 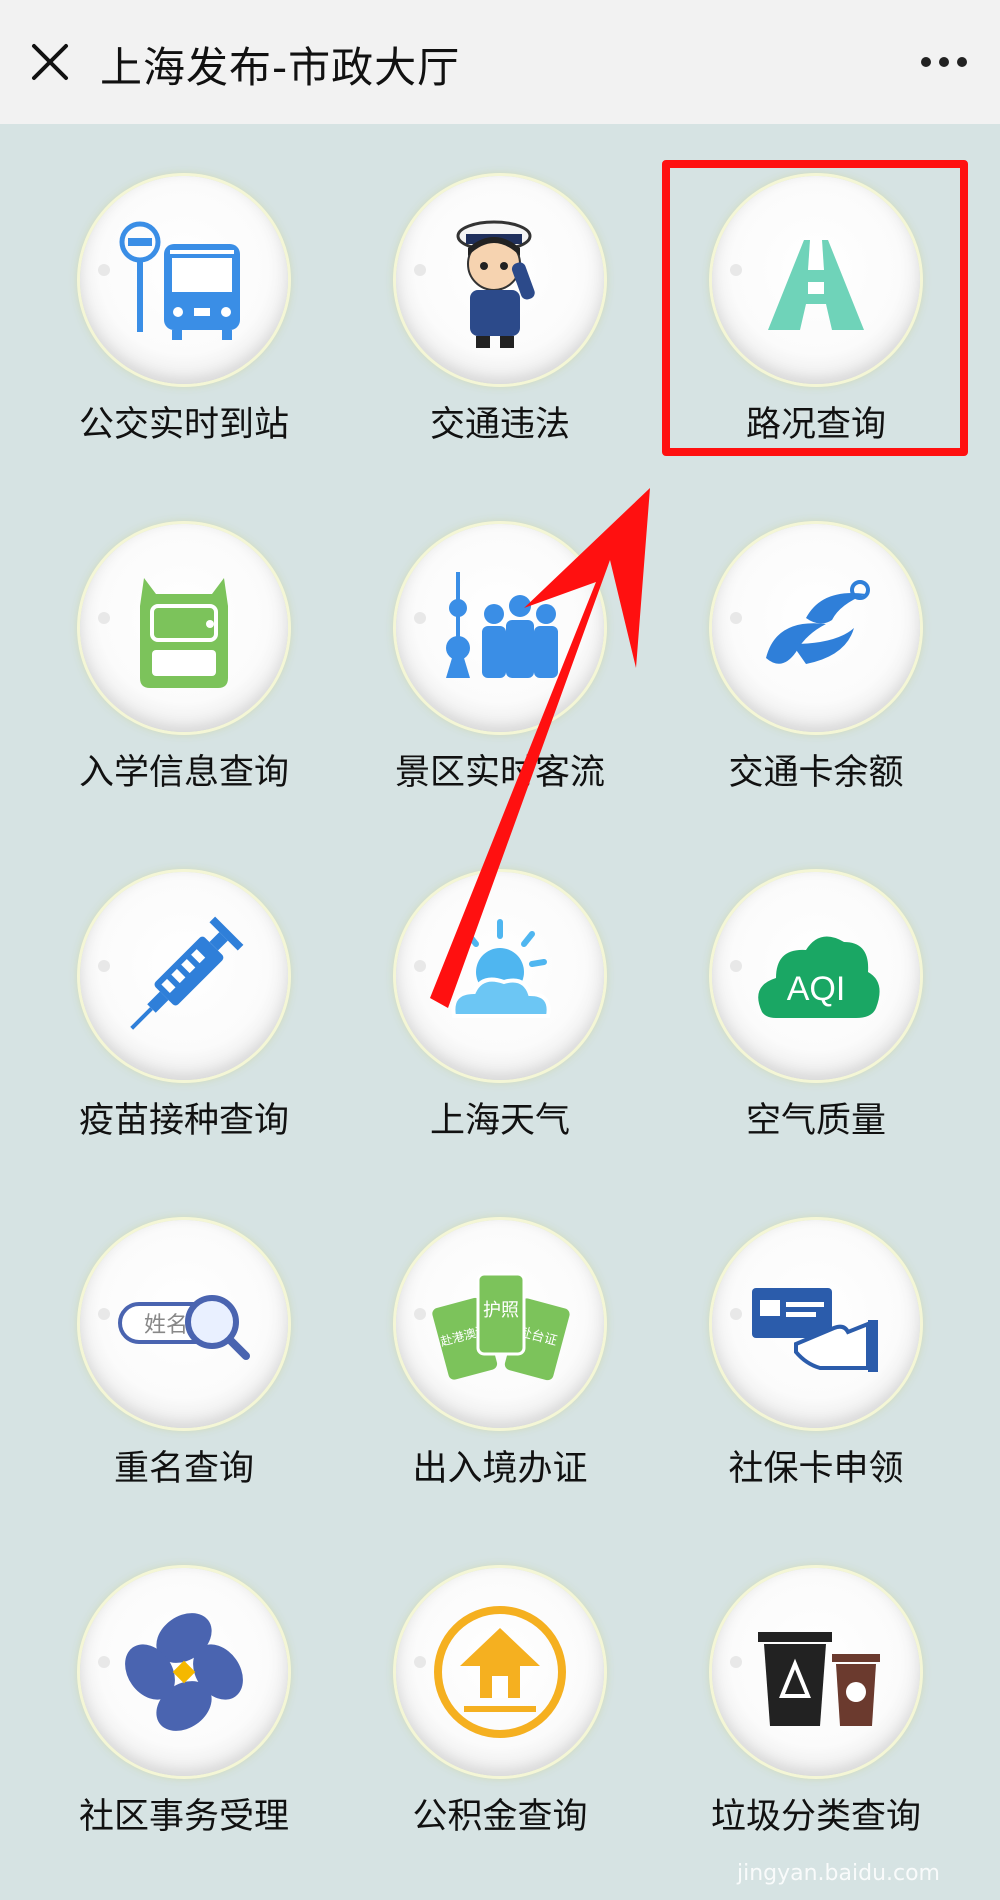 What do you see at coordinates (944, 62) in the screenshot?
I see `more-dots-icon` at bounding box center [944, 62].